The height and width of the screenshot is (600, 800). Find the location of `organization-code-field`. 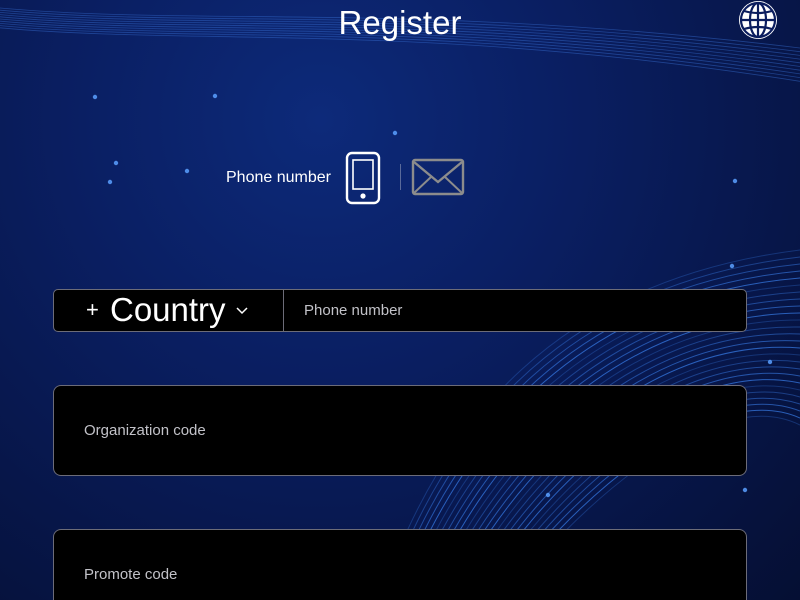

organization-code-field is located at coordinates (400, 430).